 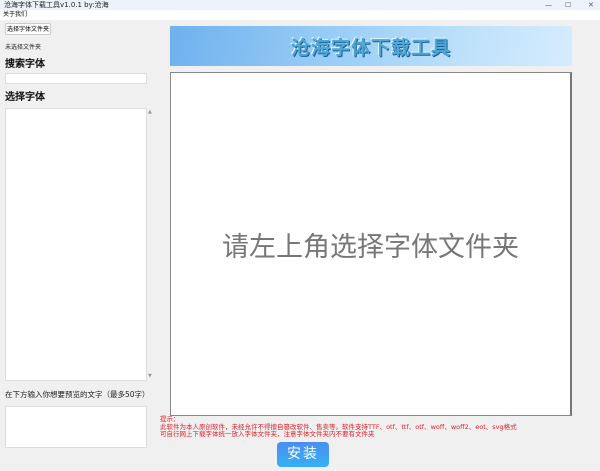 What do you see at coordinates (150, 112) in the screenshot?
I see `scroll-up-icon: ▲` at bounding box center [150, 112].